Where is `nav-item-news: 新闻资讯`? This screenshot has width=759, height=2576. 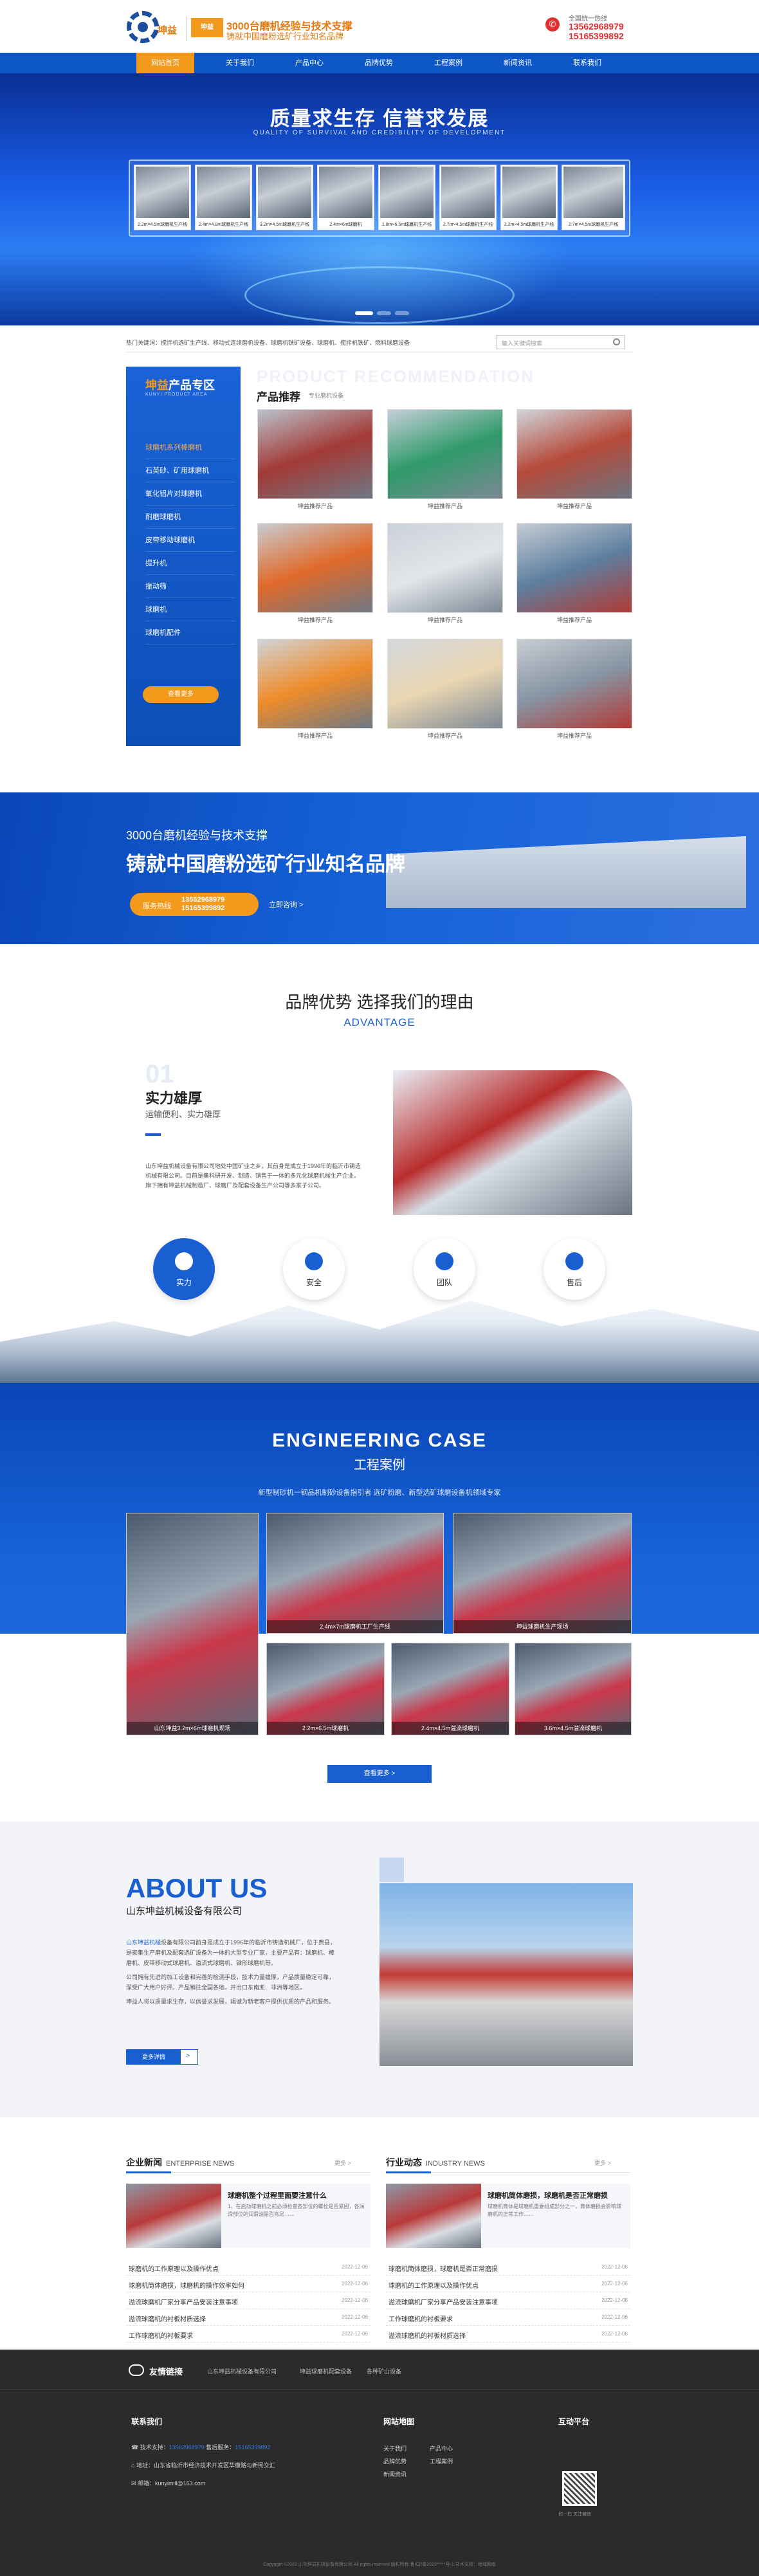
nav-item-news: 新闻资讯 is located at coordinates (518, 63).